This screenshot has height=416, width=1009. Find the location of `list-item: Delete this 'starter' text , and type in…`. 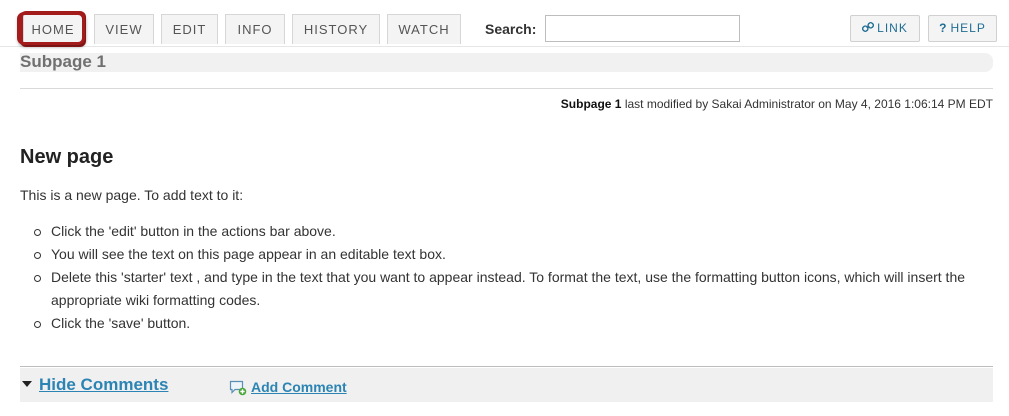

list-item: Delete this 'starter' text , and type in… is located at coordinates (513, 289).